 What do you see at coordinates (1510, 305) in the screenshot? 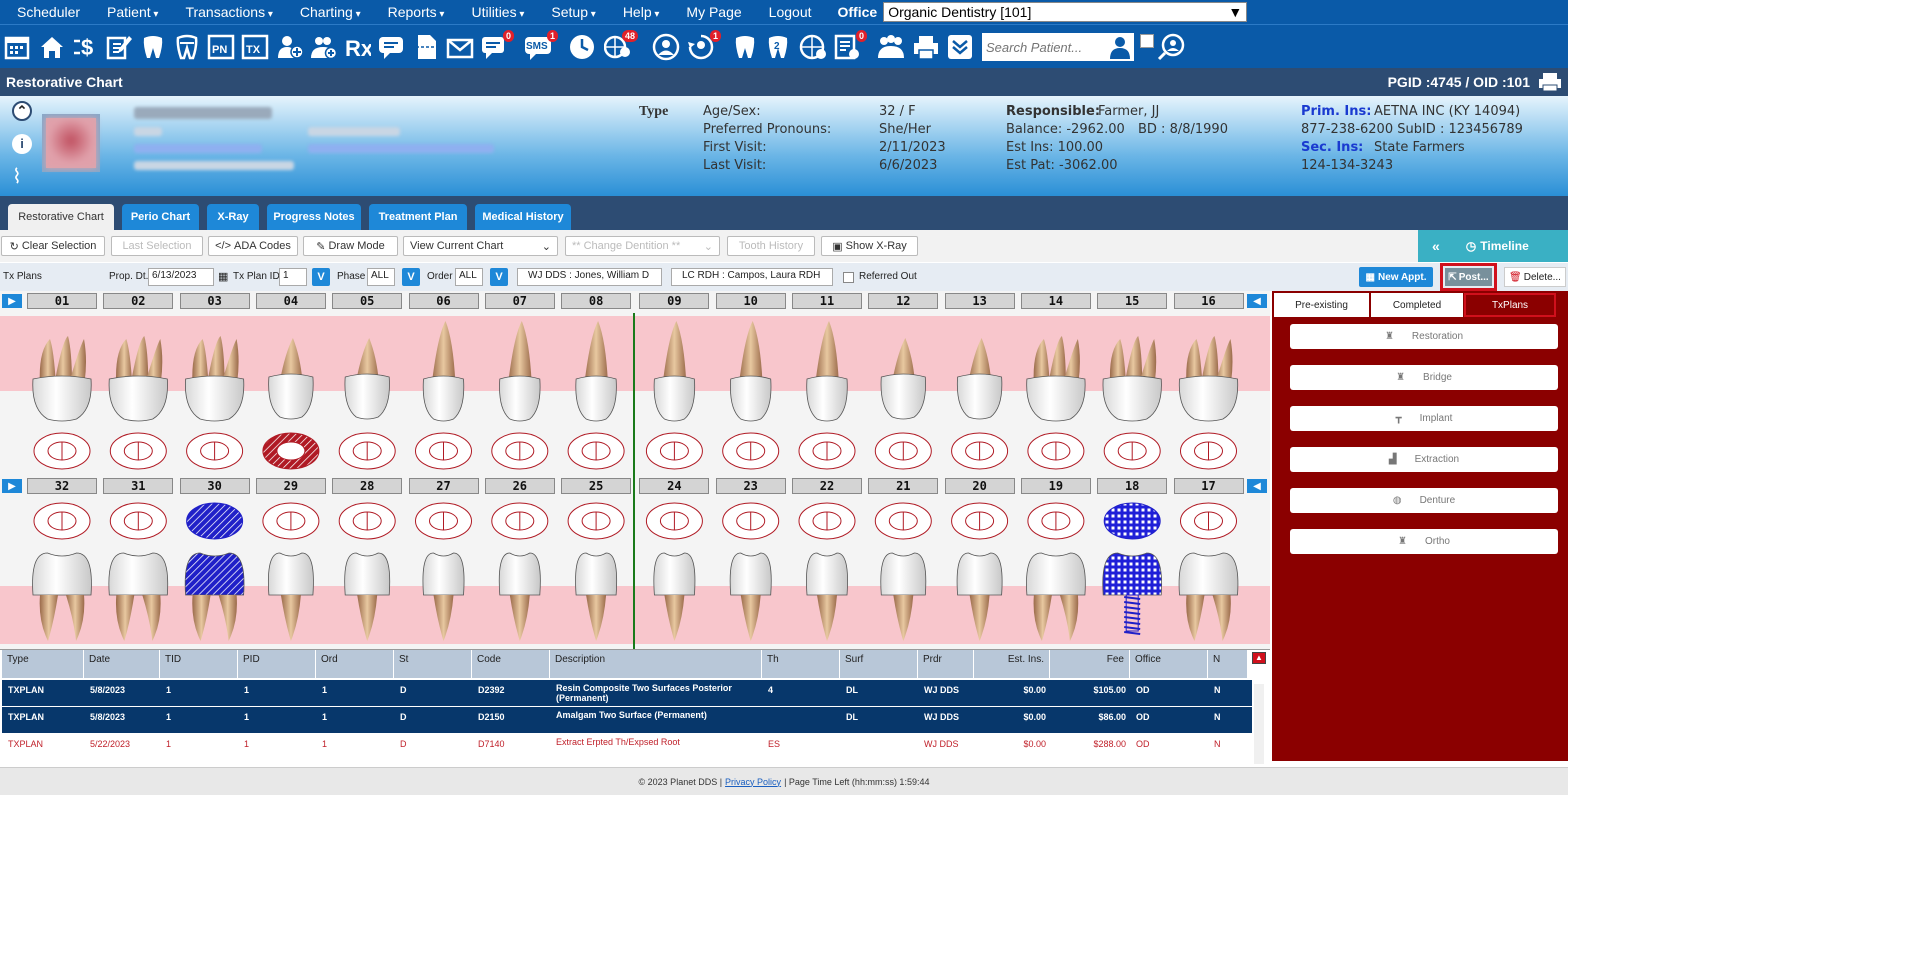
I see `tab-txplans: TxPlans` at bounding box center [1510, 305].